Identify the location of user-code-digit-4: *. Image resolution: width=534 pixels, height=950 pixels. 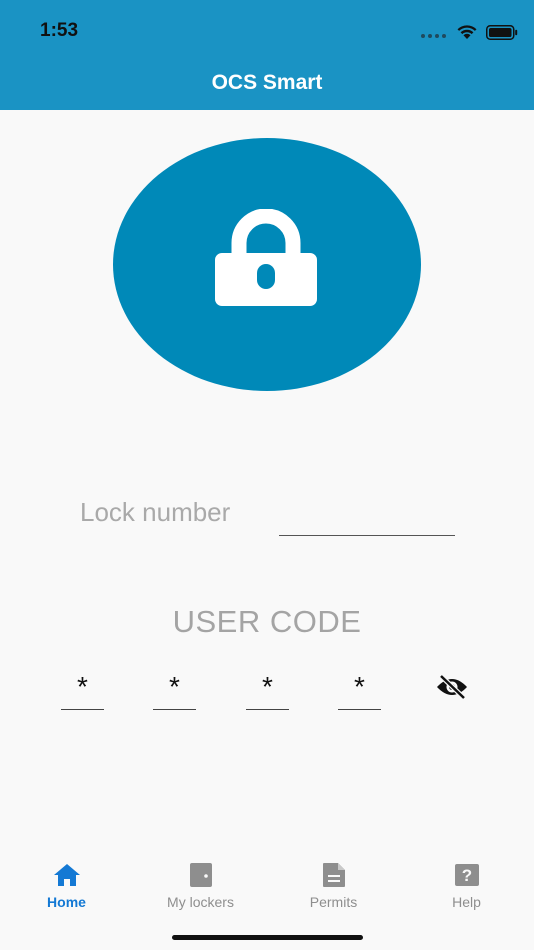
(359, 689).